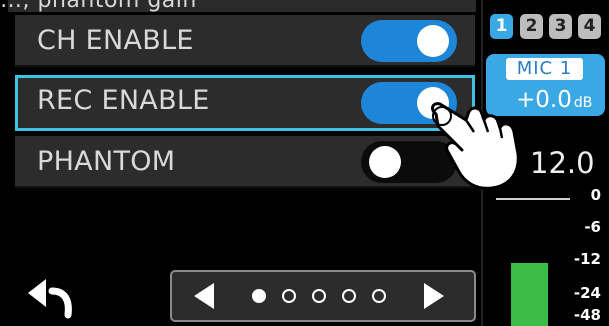 The height and width of the screenshot is (326, 609). I want to click on back-arrow-icon, so click(50, 299).